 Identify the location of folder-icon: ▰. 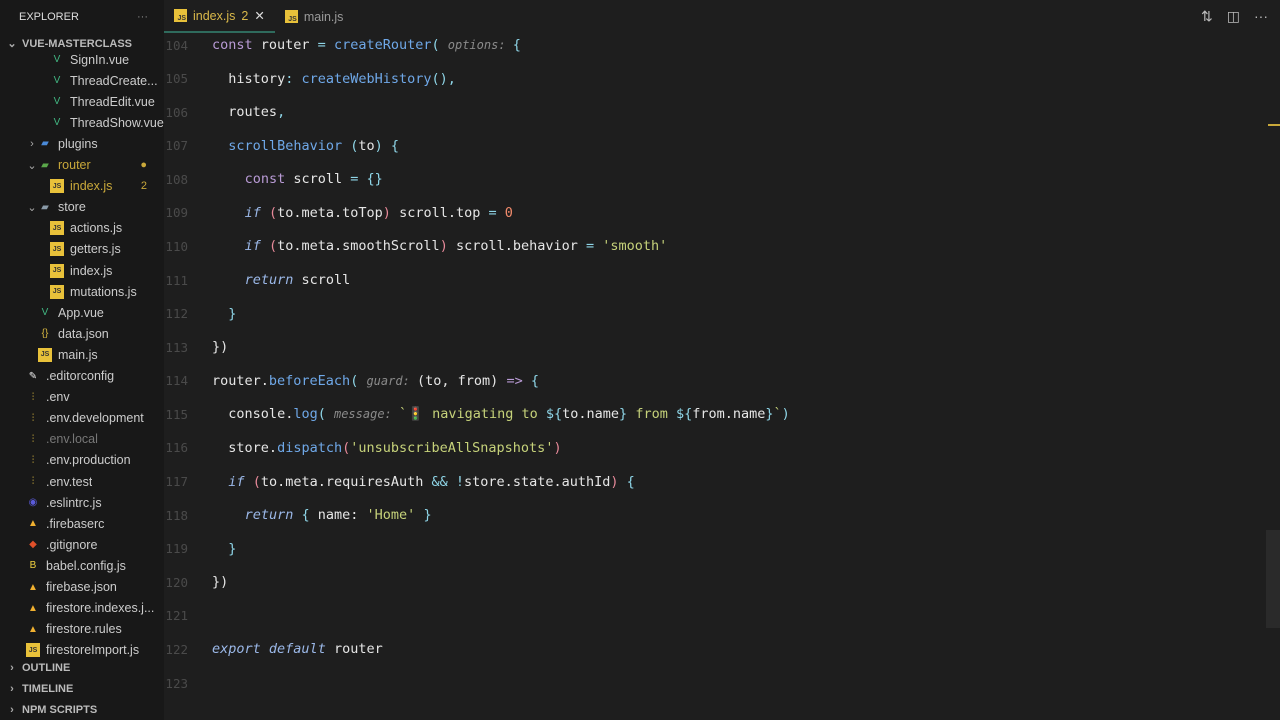
(45, 207).